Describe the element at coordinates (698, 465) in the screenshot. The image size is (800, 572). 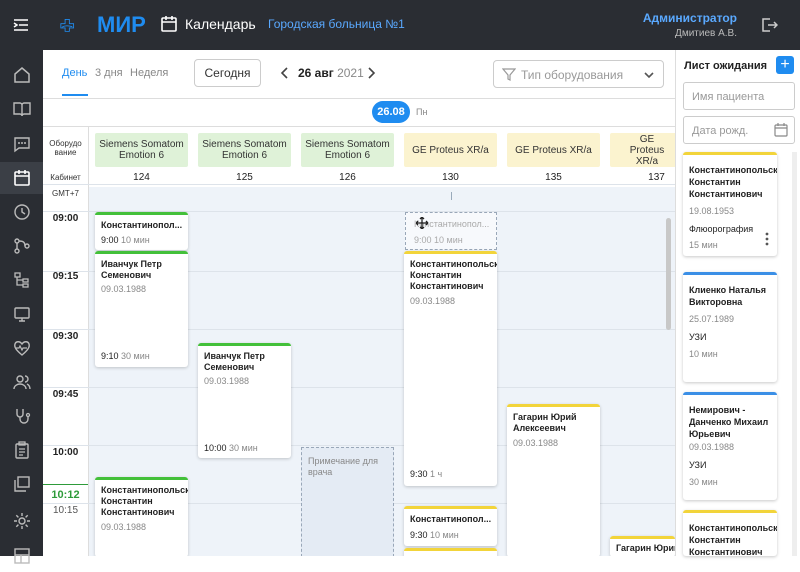
I see `exam-type: УЗИ` at that location.